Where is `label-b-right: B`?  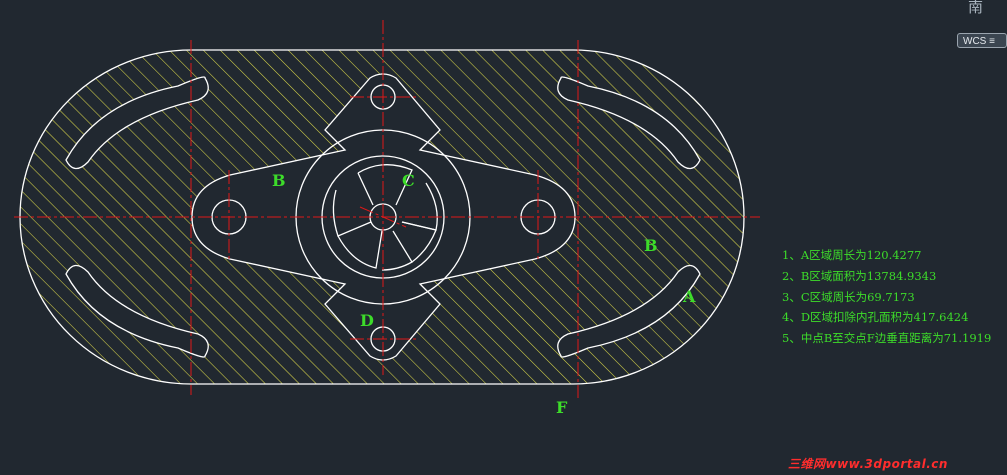 label-b-right: B is located at coordinates (651, 245).